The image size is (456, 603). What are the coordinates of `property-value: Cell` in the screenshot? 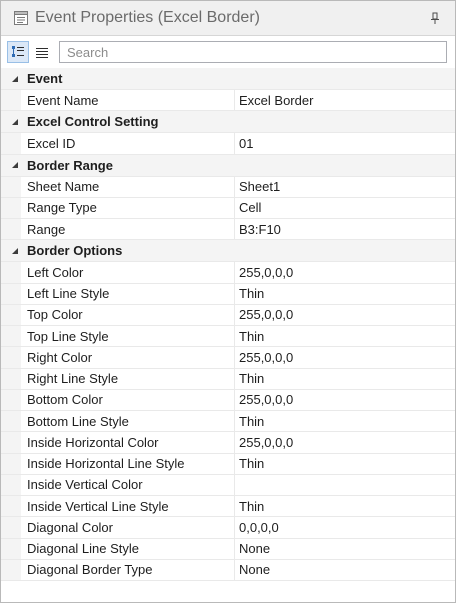 It's located at (345, 208).